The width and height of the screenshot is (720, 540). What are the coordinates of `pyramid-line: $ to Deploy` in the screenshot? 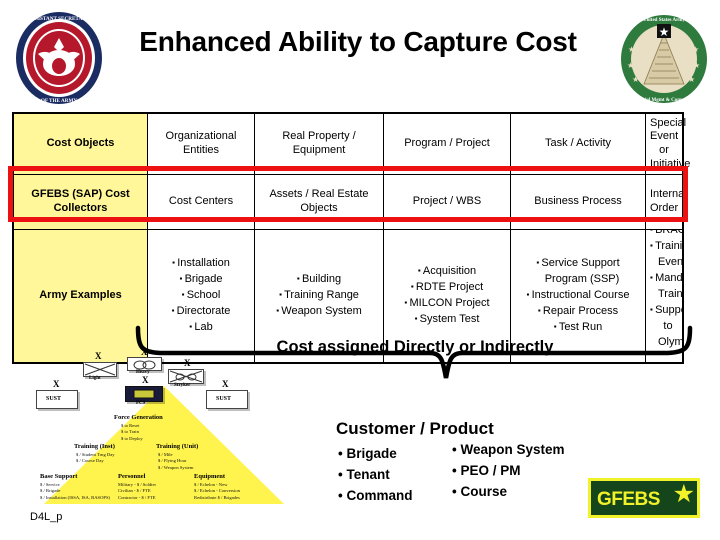 It's located at (132, 438).